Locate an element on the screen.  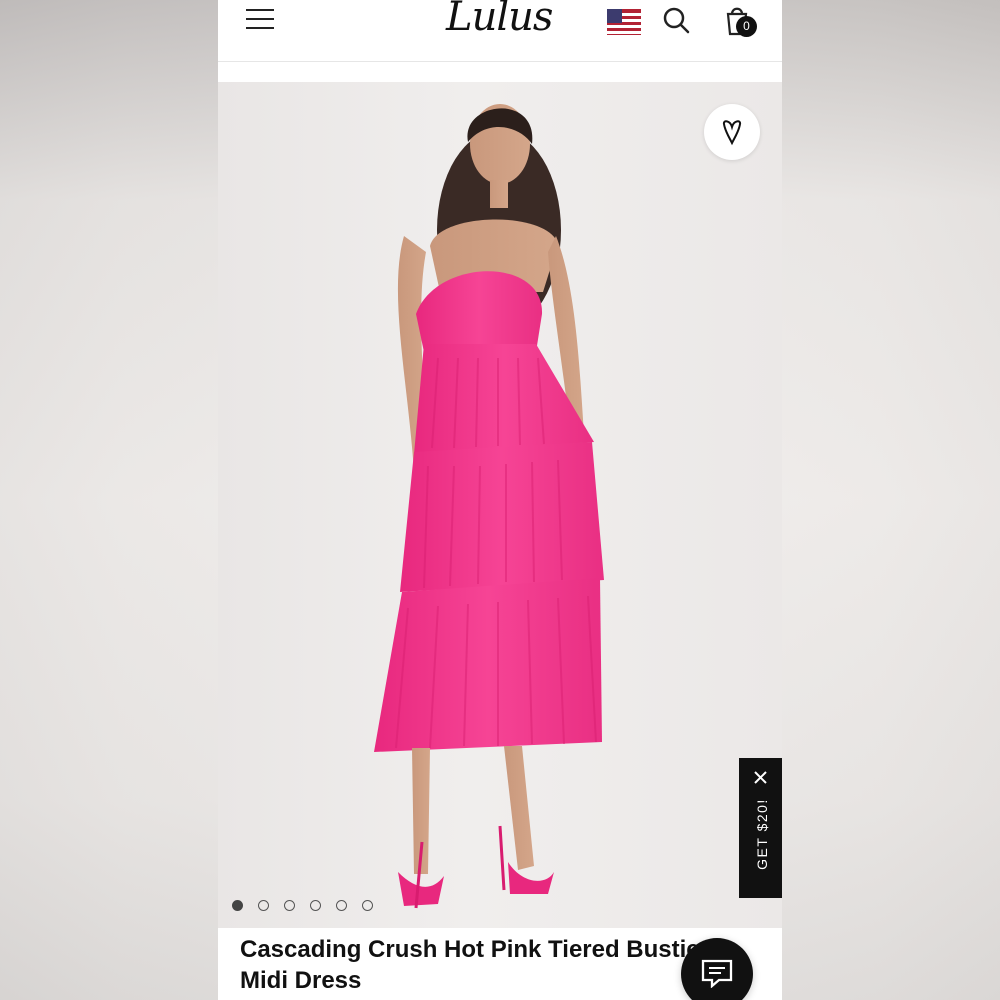
promo-tab: GET $20! is located at coordinates (760, 828).